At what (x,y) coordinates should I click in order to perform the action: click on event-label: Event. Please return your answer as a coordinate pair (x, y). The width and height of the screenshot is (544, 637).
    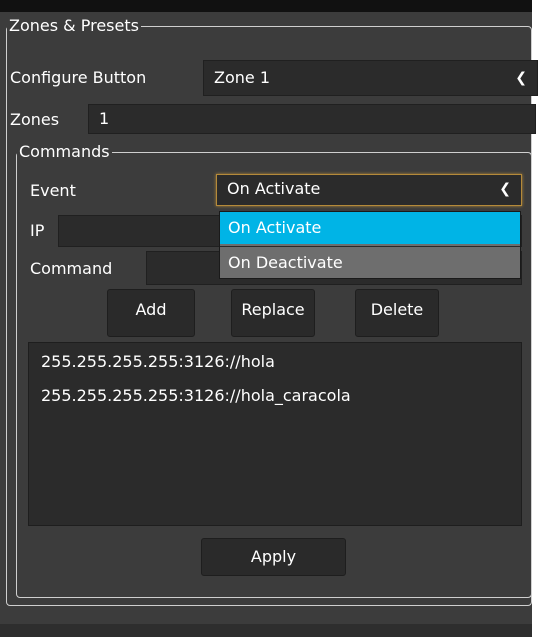
    Looking at the image, I should click on (53, 190).